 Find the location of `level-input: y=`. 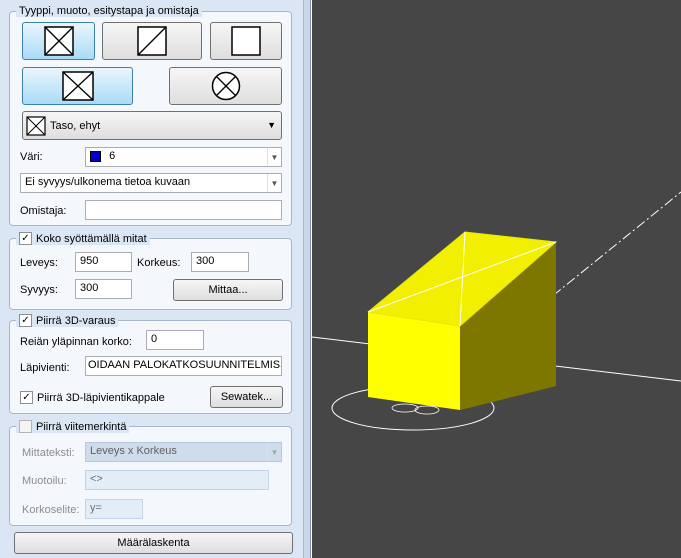

level-input: y= is located at coordinates (114, 509).